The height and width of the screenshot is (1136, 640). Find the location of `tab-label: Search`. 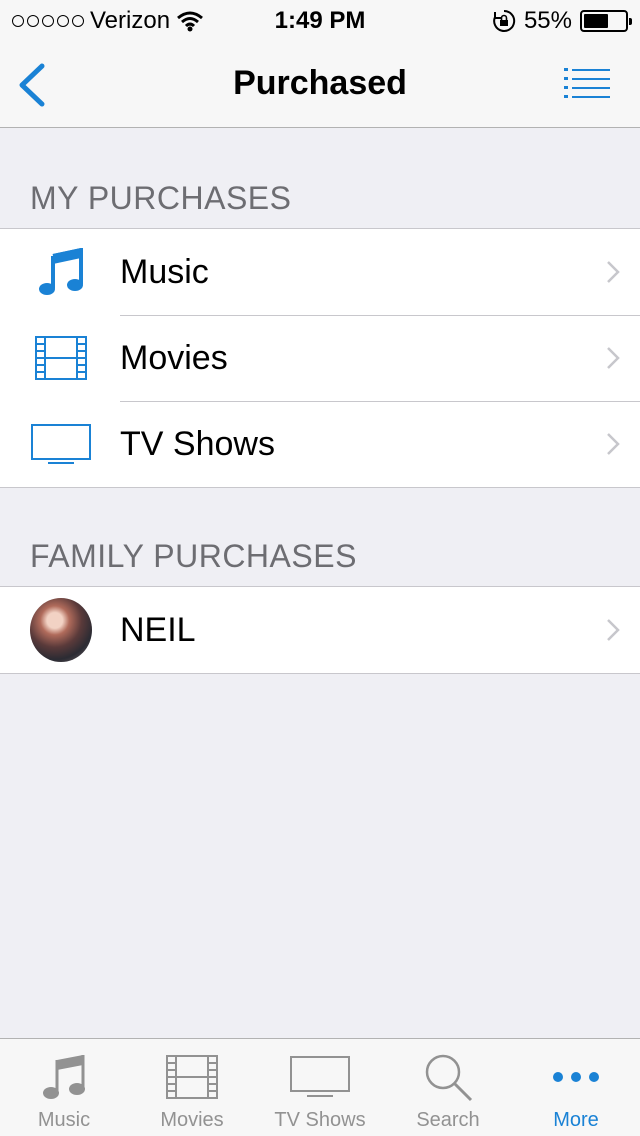

tab-label: Search is located at coordinates (448, 1120).